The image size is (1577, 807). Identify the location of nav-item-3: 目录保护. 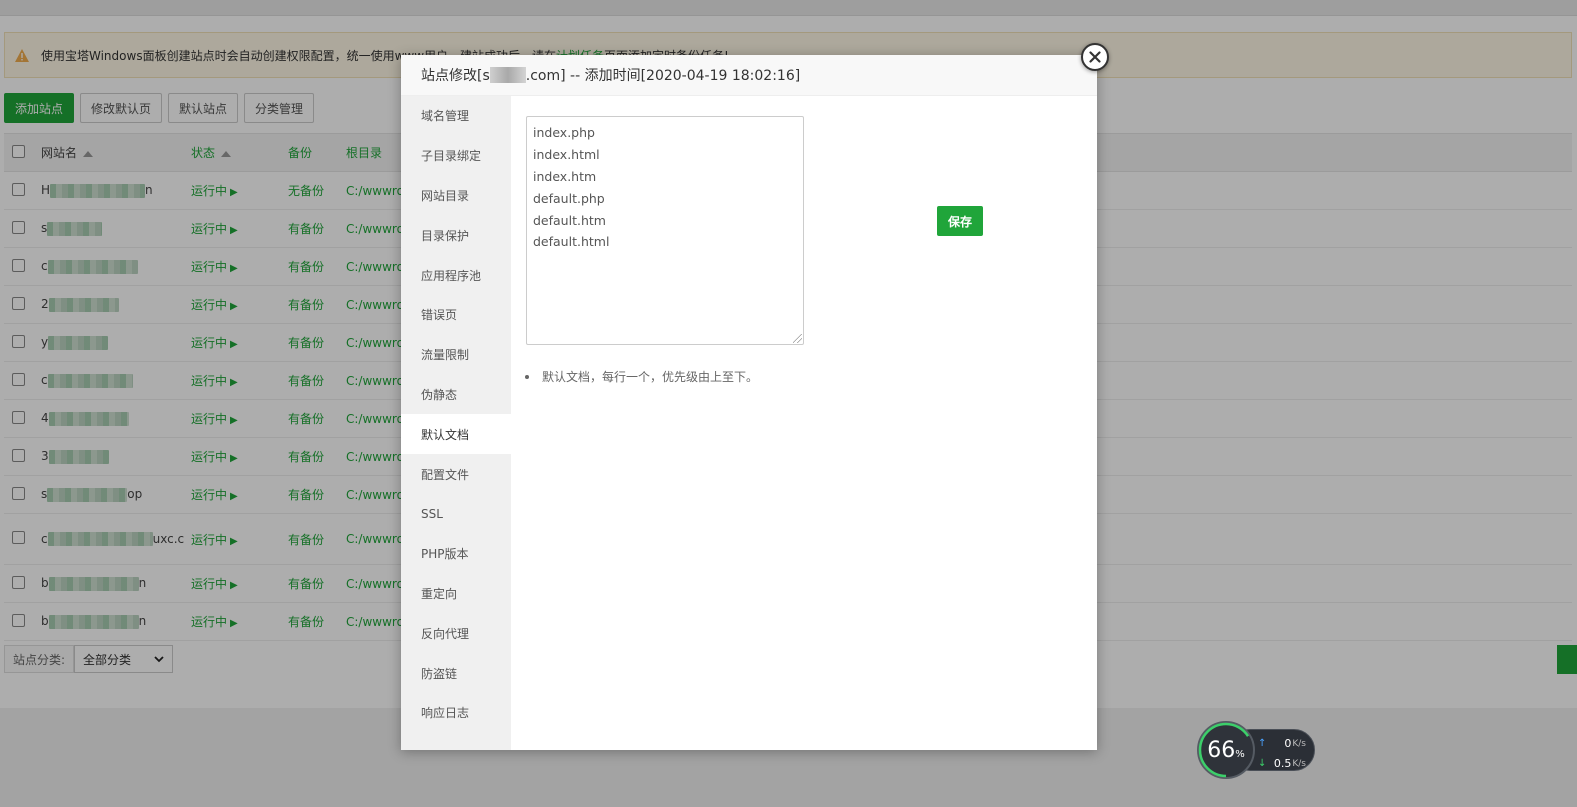
(456, 235).